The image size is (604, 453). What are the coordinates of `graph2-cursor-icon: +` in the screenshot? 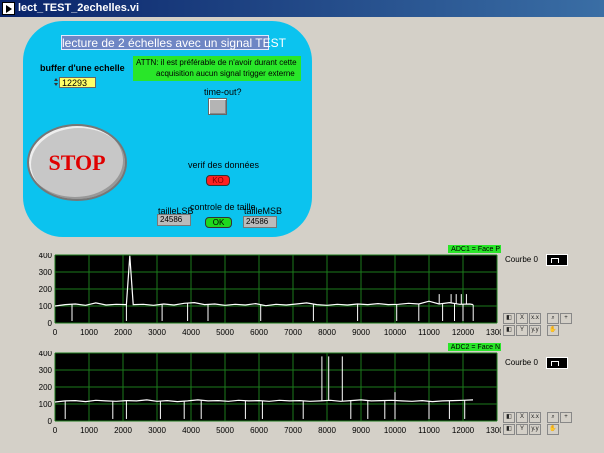 It's located at (566, 417).